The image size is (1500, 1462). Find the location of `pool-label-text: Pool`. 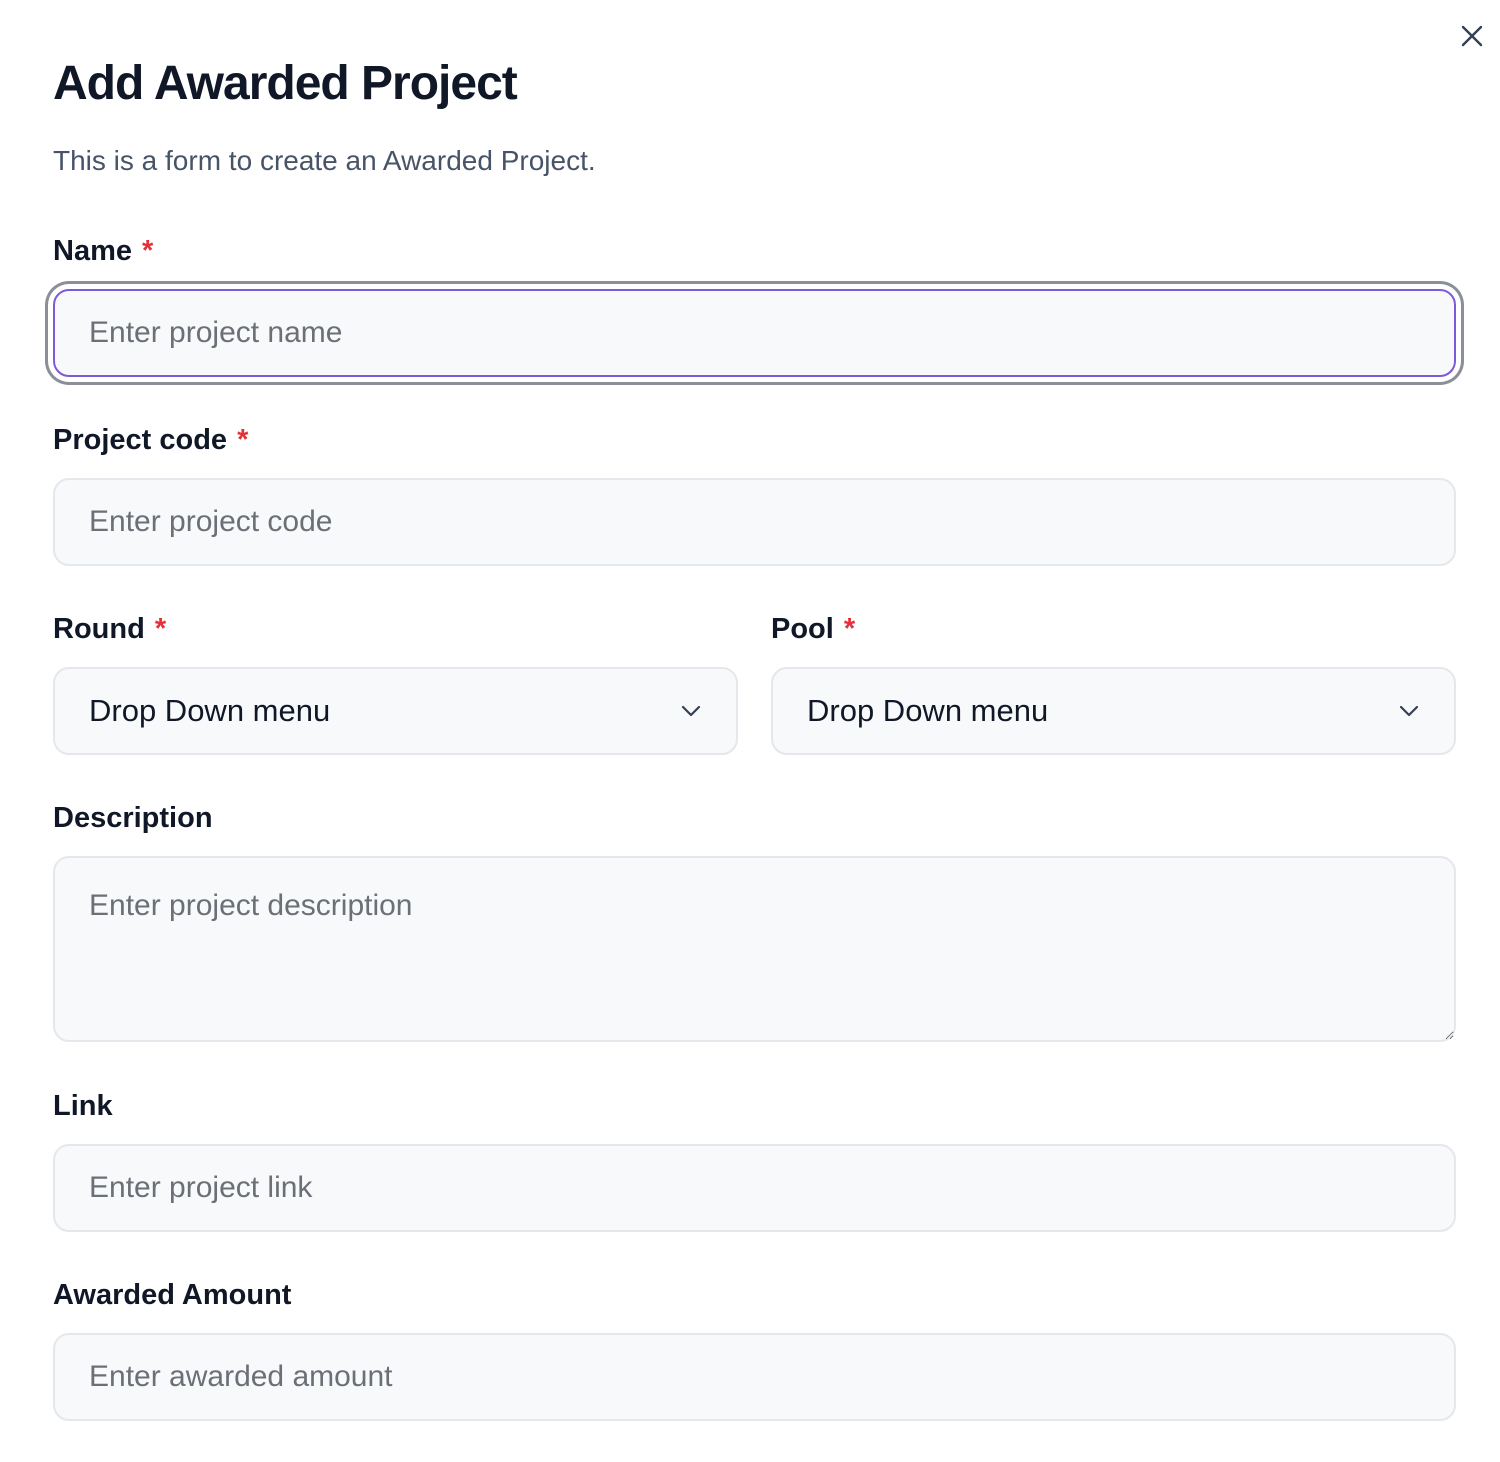

pool-label-text: Pool is located at coordinates (802, 629).